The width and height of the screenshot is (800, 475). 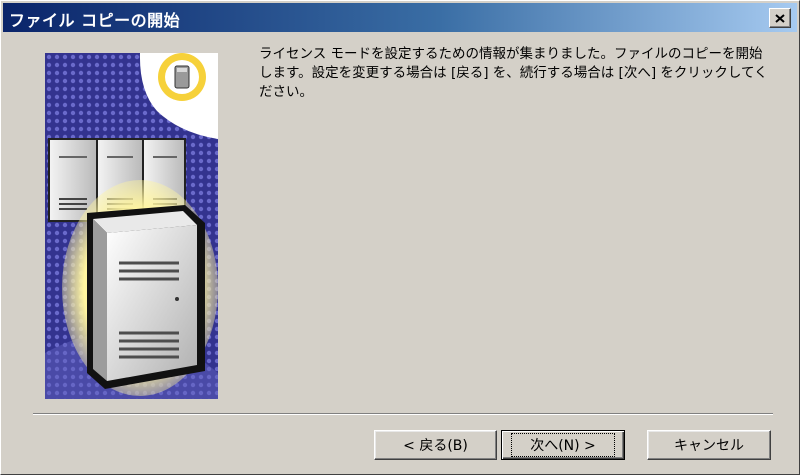 What do you see at coordinates (403, 414) in the screenshot?
I see `separator-line` at bounding box center [403, 414].